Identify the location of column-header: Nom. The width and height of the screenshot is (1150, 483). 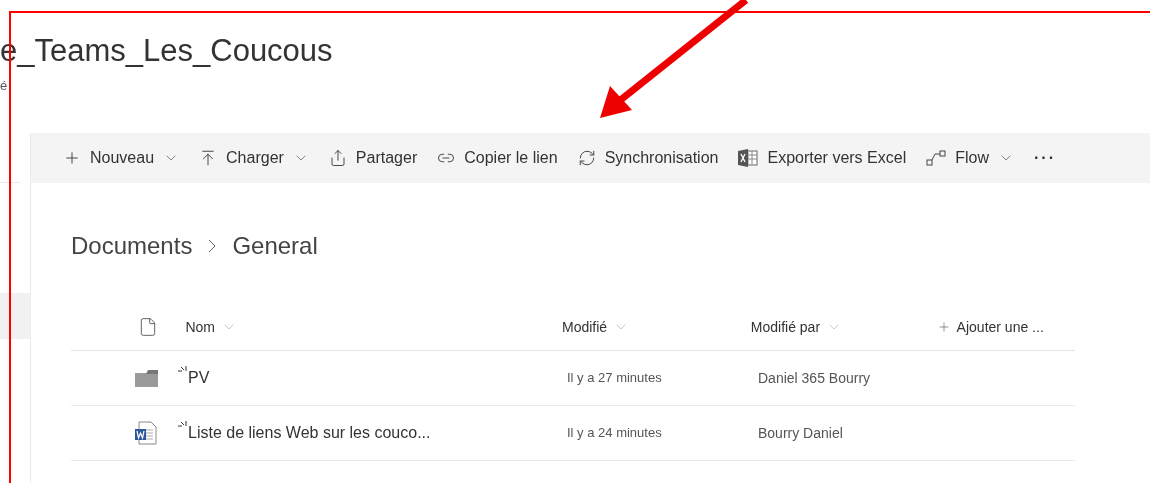
(373, 327).